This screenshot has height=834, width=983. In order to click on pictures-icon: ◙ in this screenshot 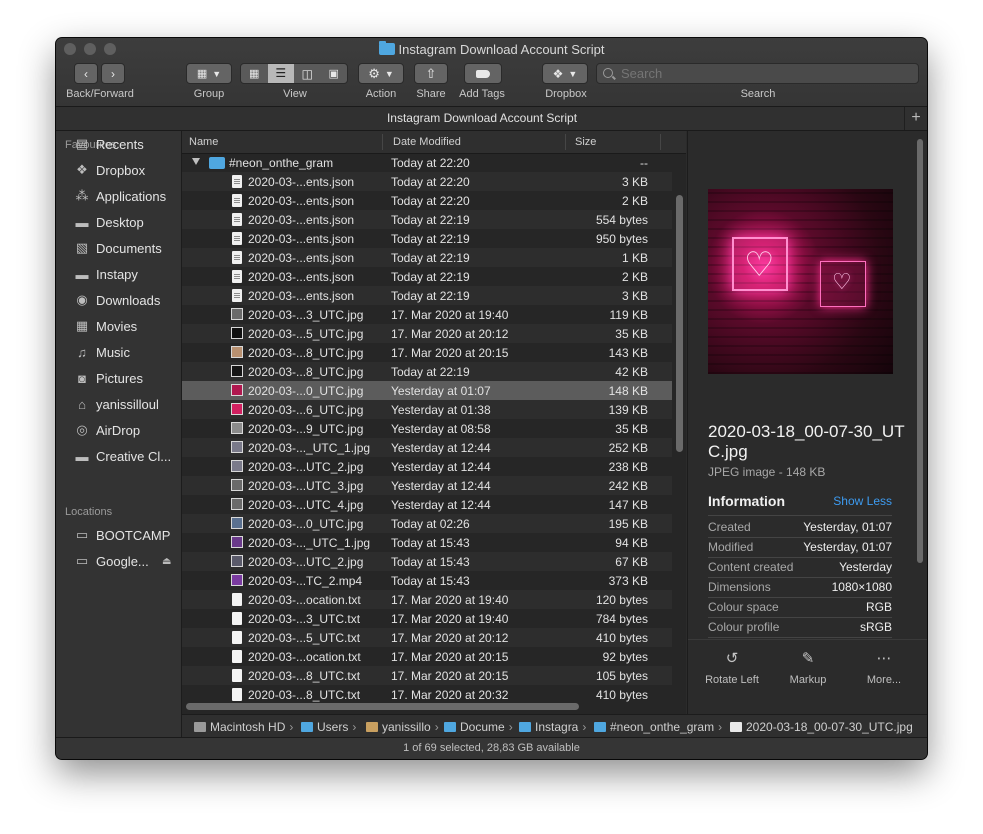, I will do `click(82, 378)`.